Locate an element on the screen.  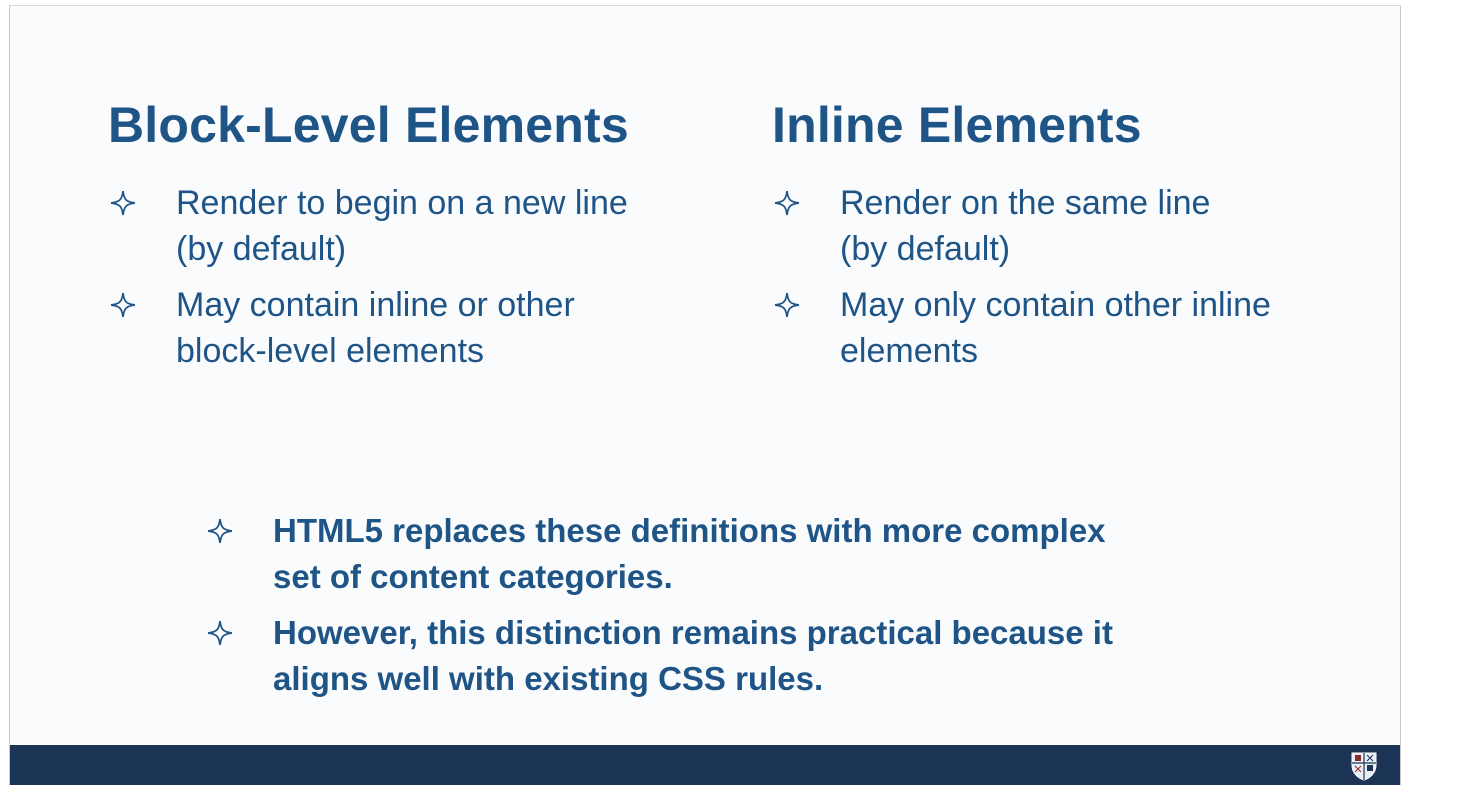
right-bullet-2: May only contain other inline elements is located at coordinates (1082, 328).